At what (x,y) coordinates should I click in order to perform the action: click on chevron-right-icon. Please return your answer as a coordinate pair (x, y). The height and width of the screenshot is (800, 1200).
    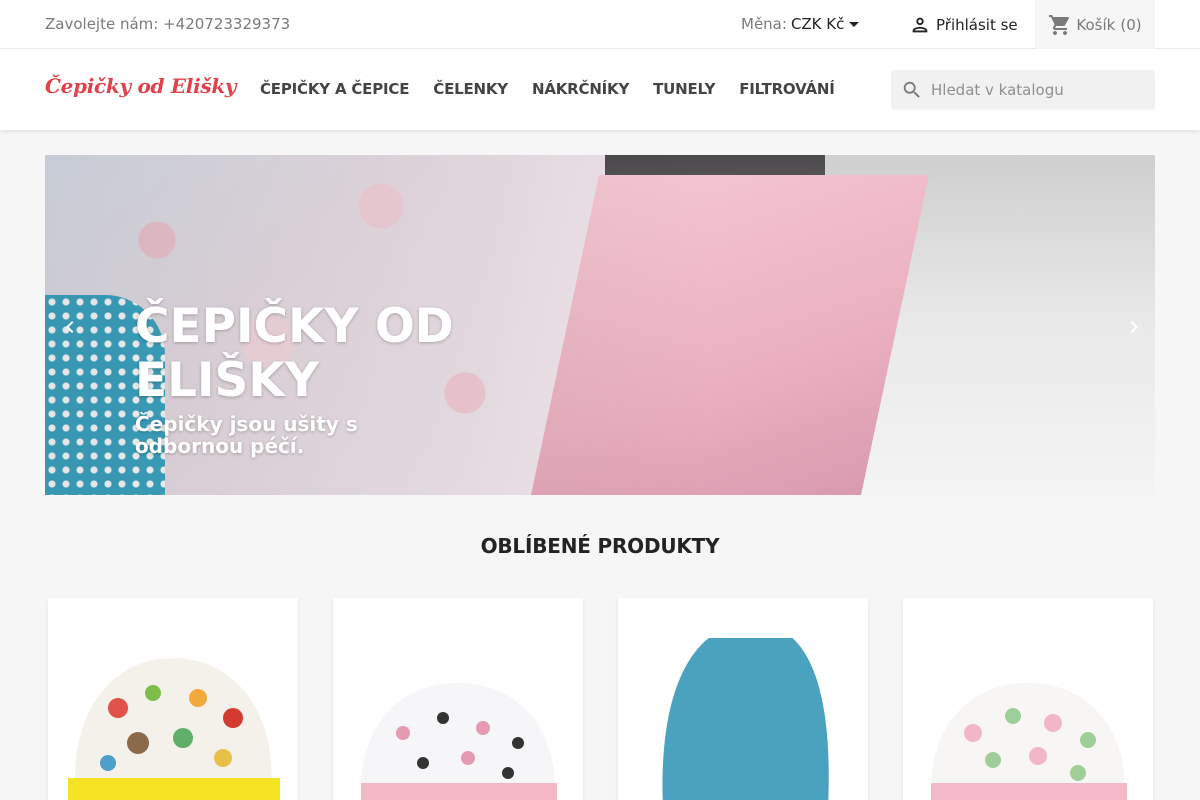
    Looking at the image, I should click on (1134, 327).